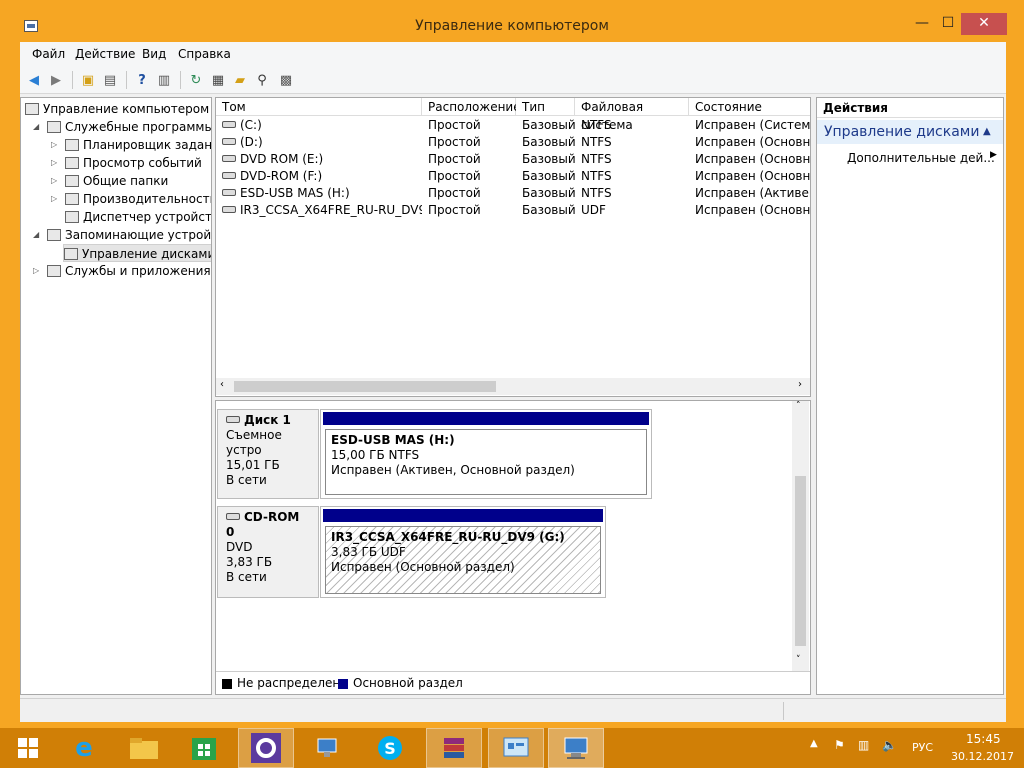 Image resolution: width=1024 pixels, height=768 pixels. Describe the element at coordinates (863, 745) in the screenshot. I see `tray-network-icon: ▥` at that location.